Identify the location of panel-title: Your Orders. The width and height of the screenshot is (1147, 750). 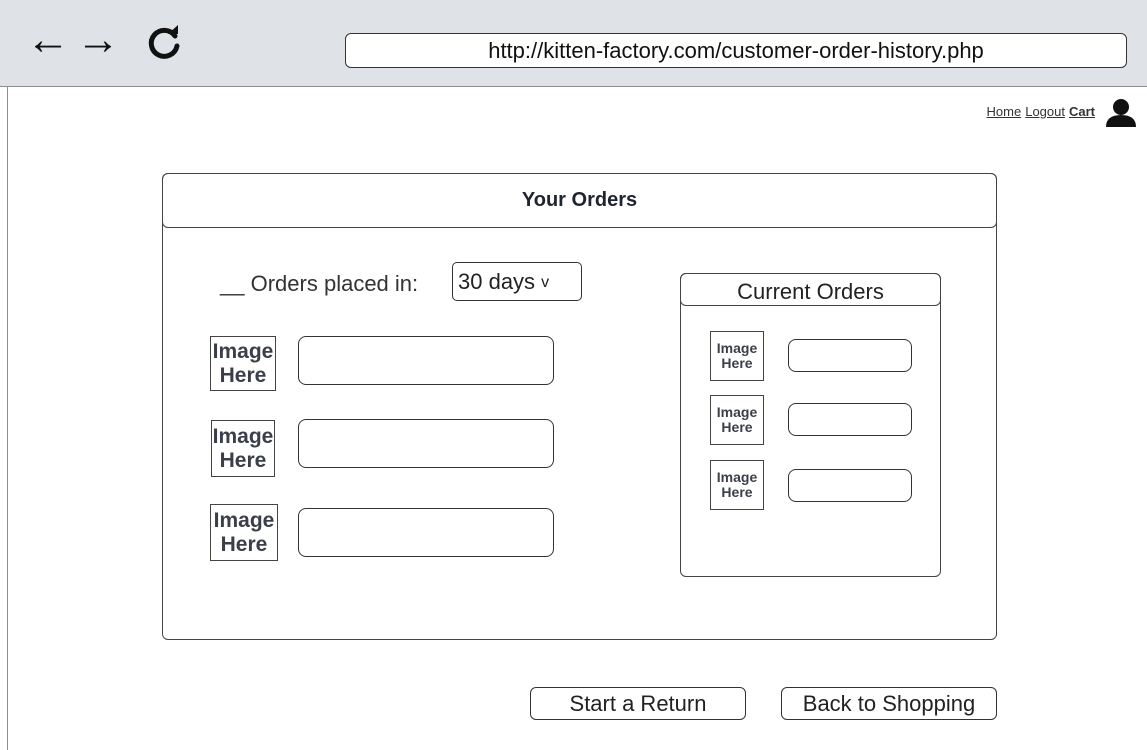
(579, 200).